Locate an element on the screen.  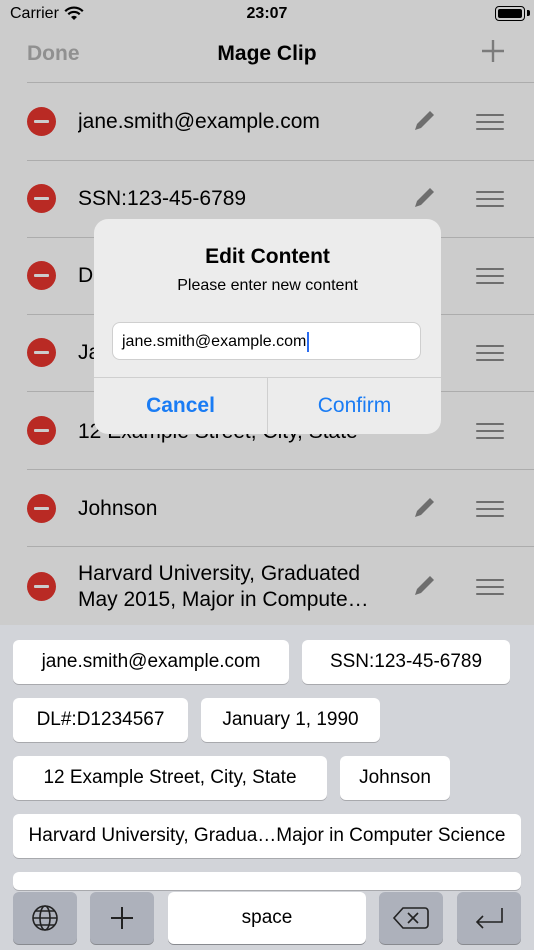
clip-chip: DL#:D1234567 is located at coordinates (100, 720).